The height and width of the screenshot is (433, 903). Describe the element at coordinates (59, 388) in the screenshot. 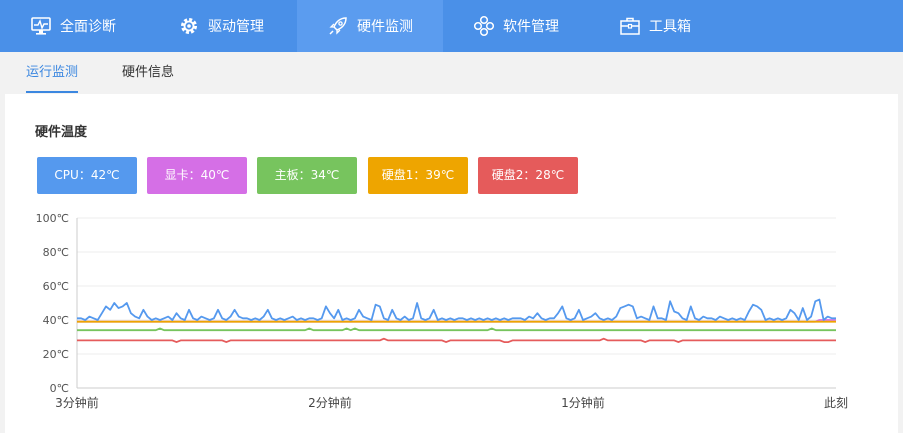

I see `y-tick-label: 0℃` at that location.